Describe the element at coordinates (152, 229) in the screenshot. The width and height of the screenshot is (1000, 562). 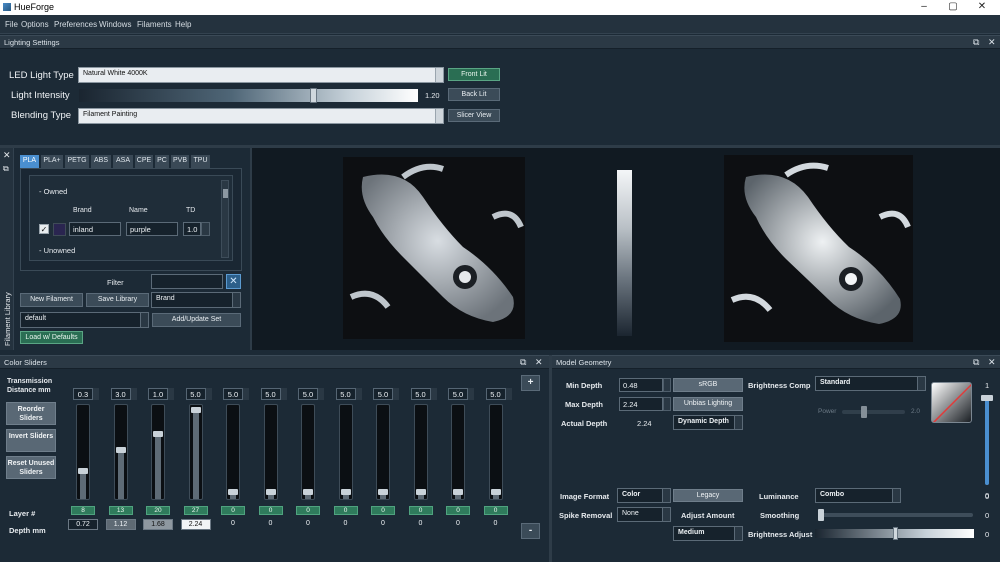
I see `filament-name-field: purple` at that location.